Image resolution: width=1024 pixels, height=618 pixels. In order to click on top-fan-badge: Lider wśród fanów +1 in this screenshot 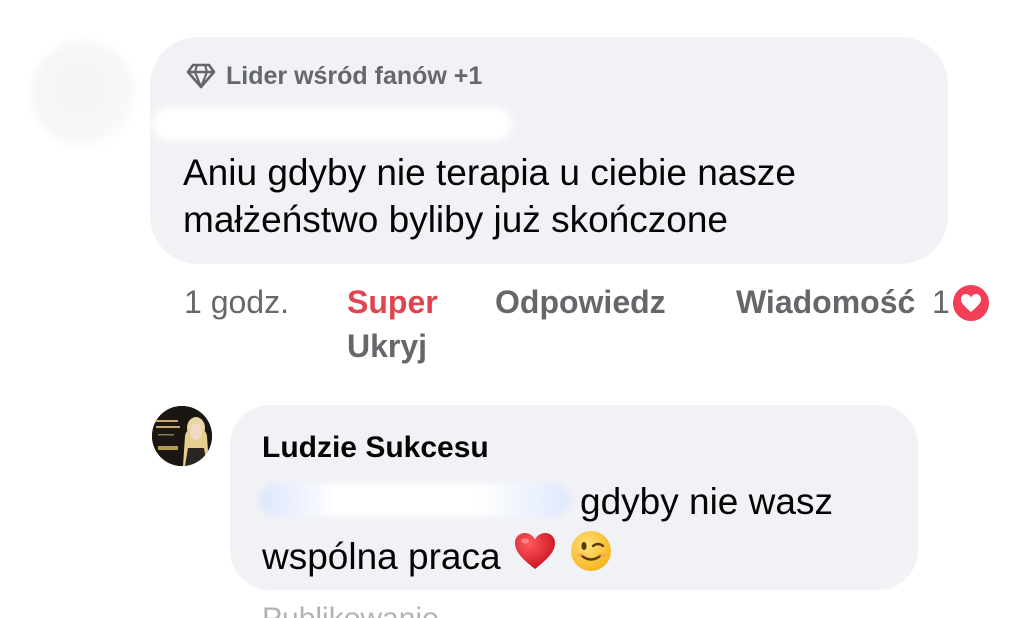, I will do `click(334, 76)`.